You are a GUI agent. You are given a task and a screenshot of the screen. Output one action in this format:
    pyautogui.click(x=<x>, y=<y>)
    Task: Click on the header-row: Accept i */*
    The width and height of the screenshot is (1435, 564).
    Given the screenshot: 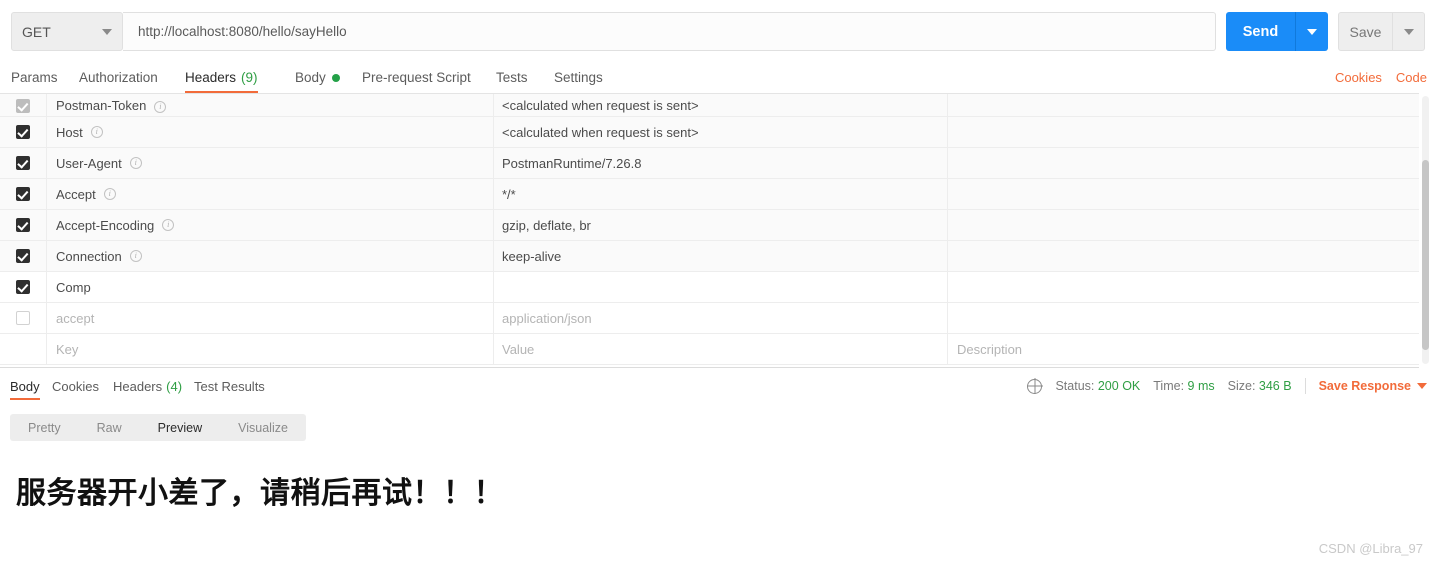 What is the action you would take?
    pyautogui.click(x=709, y=194)
    